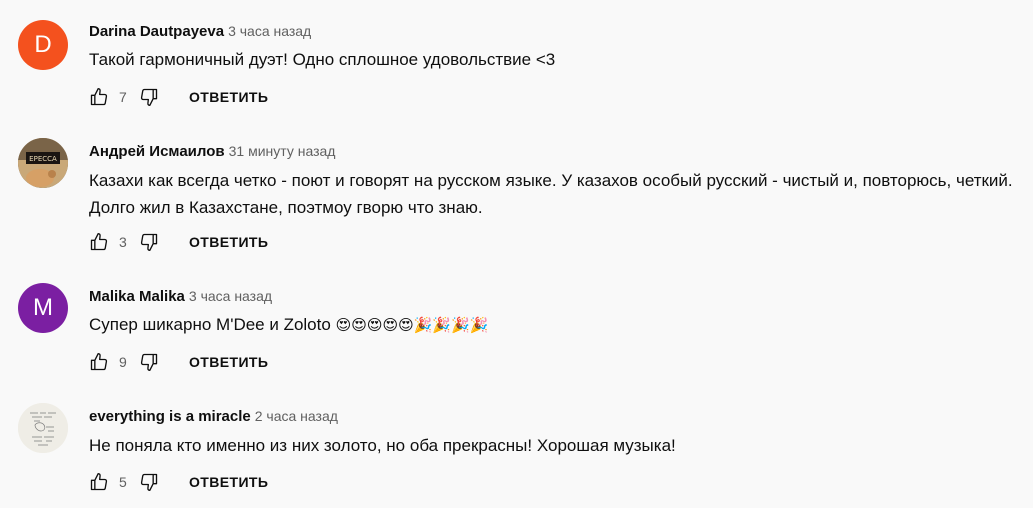 Image resolution: width=1033 pixels, height=508 pixels. I want to click on like-count: 5, so click(123, 482).